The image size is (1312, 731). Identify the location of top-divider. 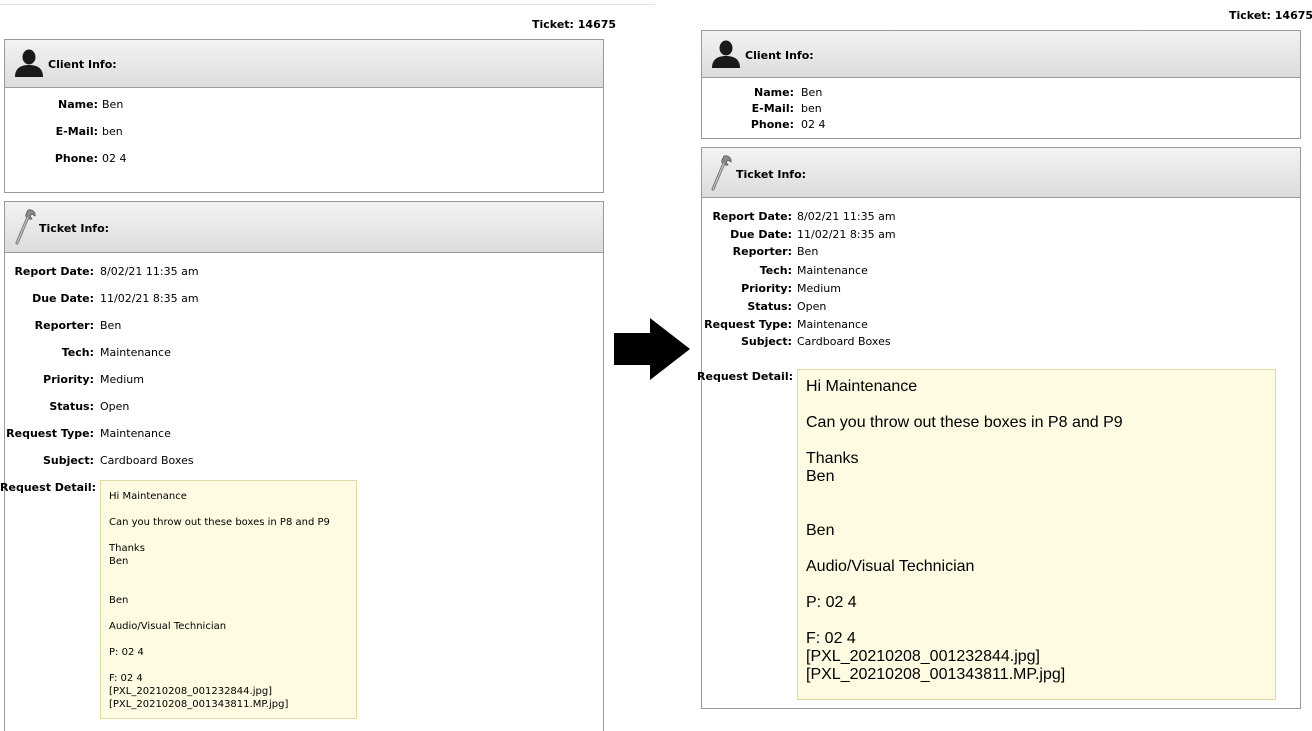
(327, 4).